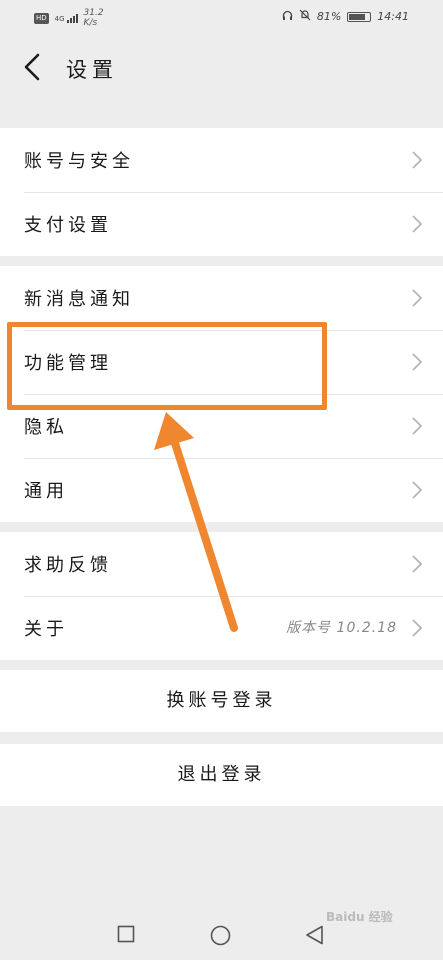 The height and width of the screenshot is (960, 443). Describe the element at coordinates (46, 427) in the screenshot. I see `row-label: 隐私` at that location.